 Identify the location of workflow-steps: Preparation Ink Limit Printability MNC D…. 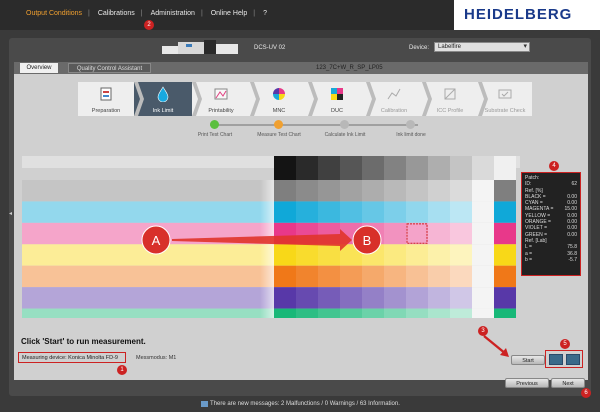
(305, 99).